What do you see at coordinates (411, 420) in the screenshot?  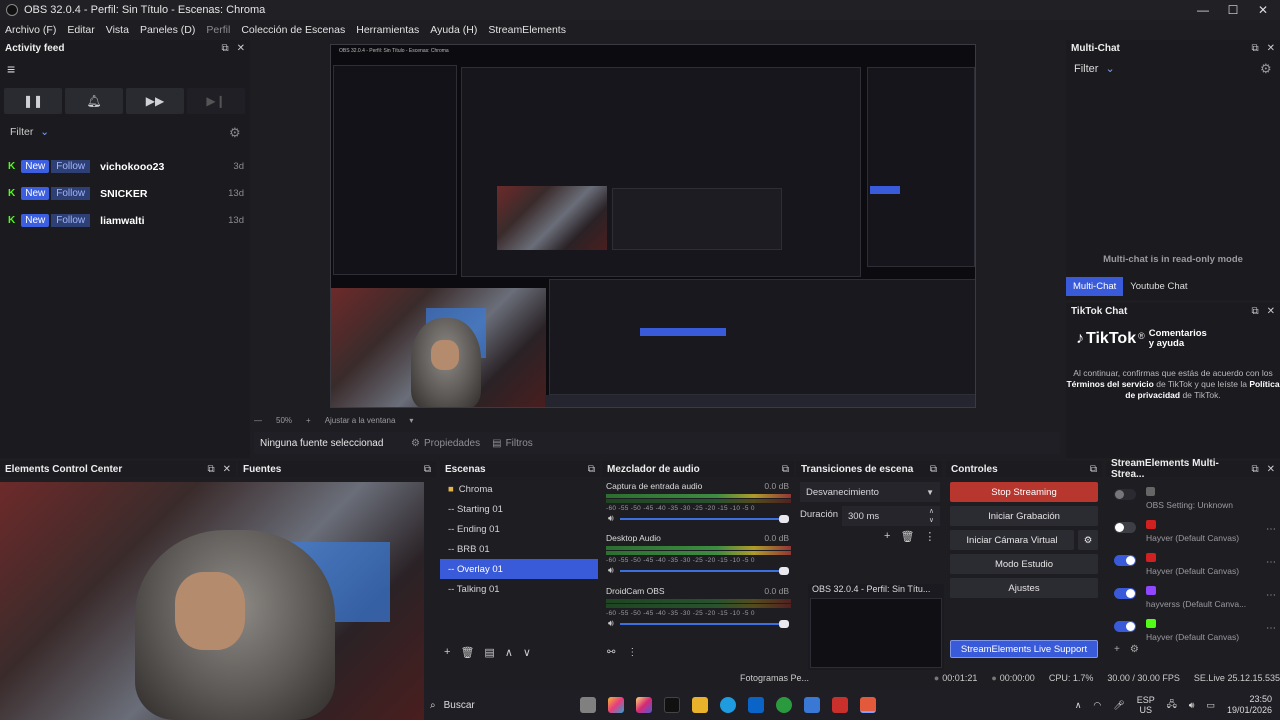 I see `dropdown-arrow-icon: ▾` at bounding box center [411, 420].